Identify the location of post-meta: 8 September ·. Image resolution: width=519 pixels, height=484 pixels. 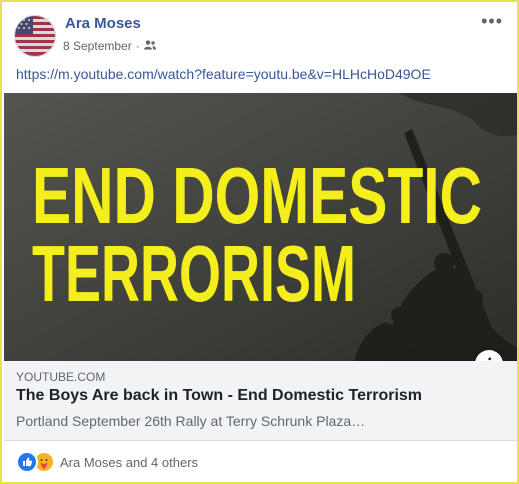
(109, 46).